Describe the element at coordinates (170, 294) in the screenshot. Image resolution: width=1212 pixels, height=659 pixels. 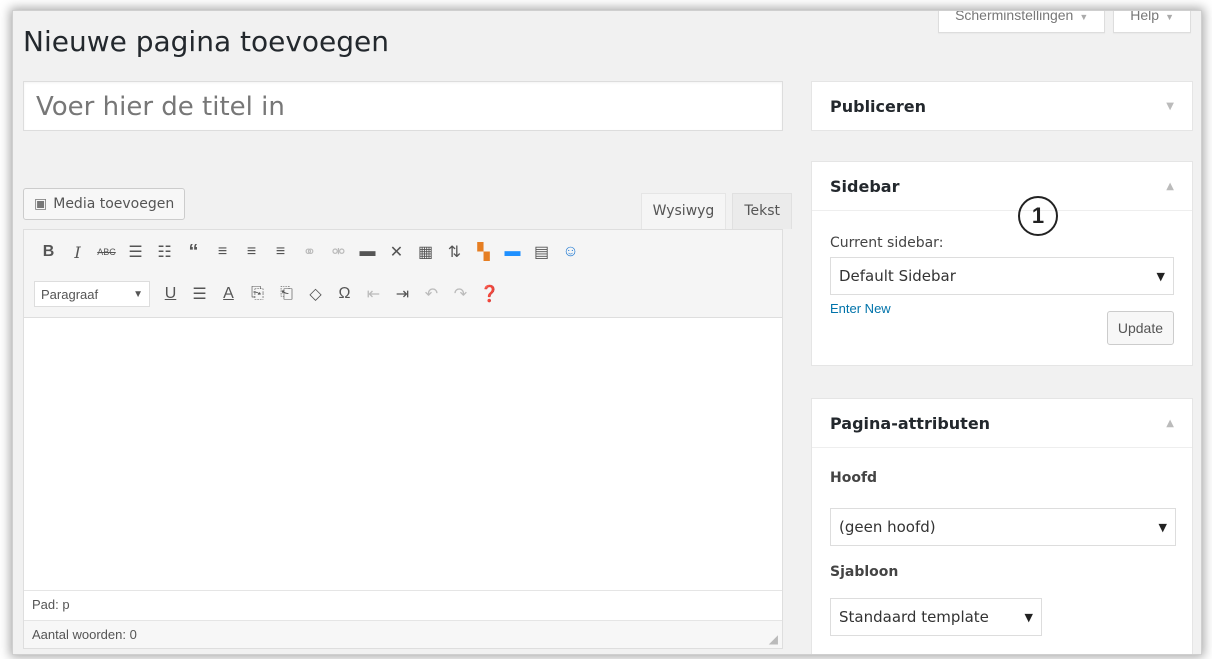
I see `underline-icon: U` at that location.